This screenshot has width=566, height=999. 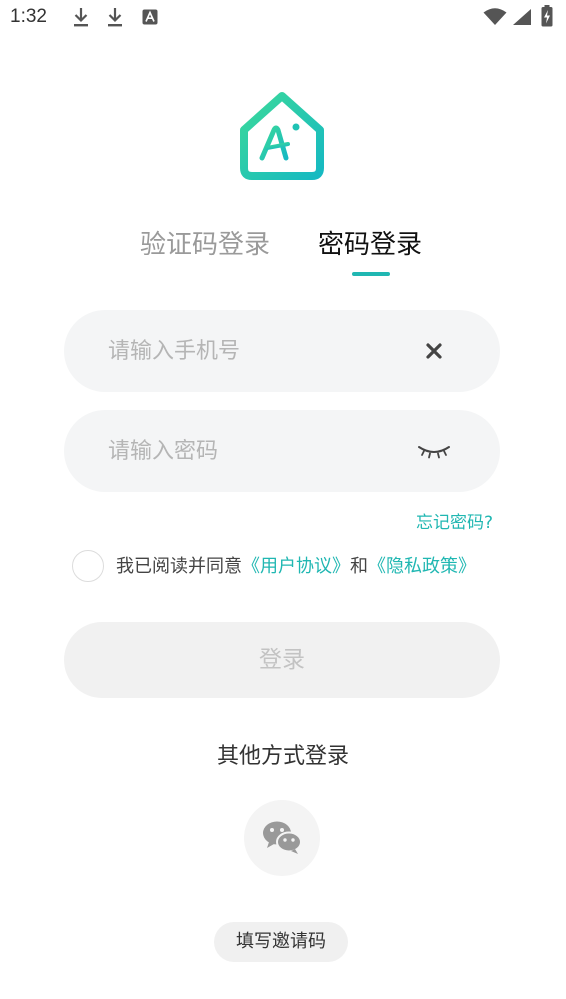 I want to click on password-input, so click(x=258, y=451).